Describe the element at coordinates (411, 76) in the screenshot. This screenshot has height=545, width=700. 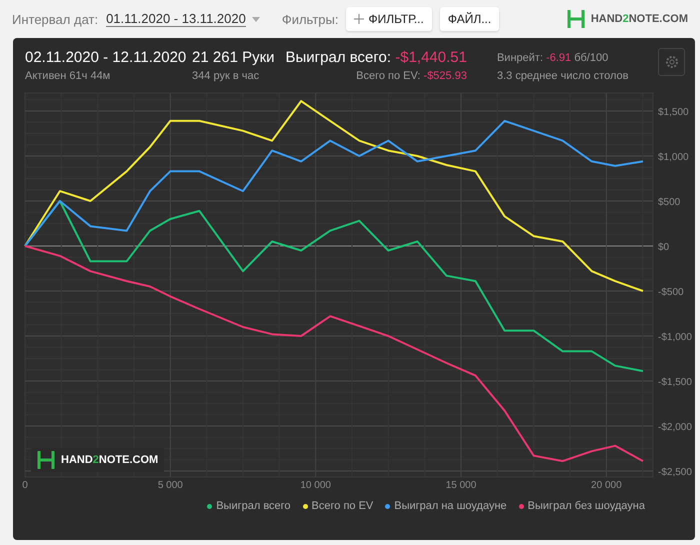
I see `ev-total: Всего по EV: -$525.93` at that location.